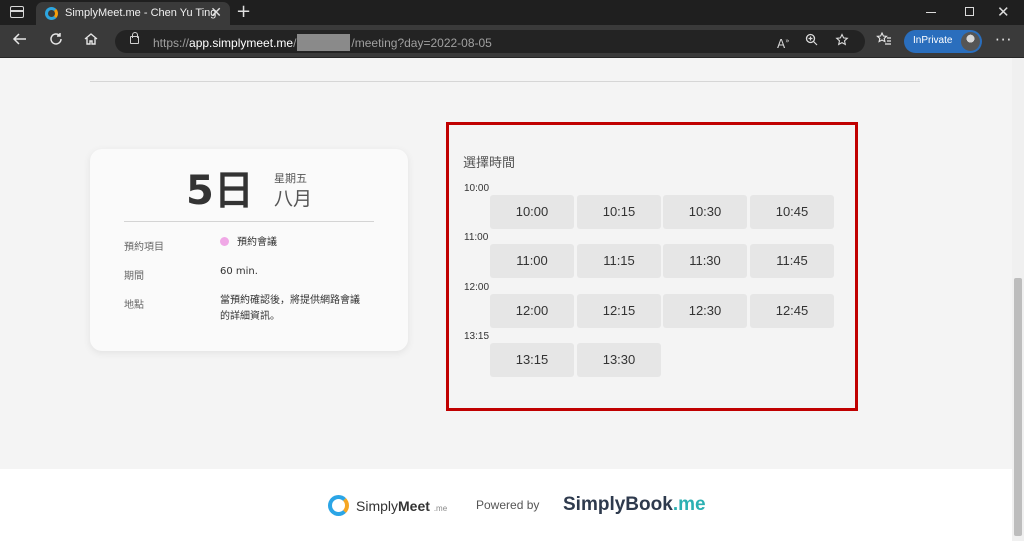 This screenshot has height=541, width=1024. What do you see at coordinates (249, 221) in the screenshot?
I see `card-divider` at bounding box center [249, 221].